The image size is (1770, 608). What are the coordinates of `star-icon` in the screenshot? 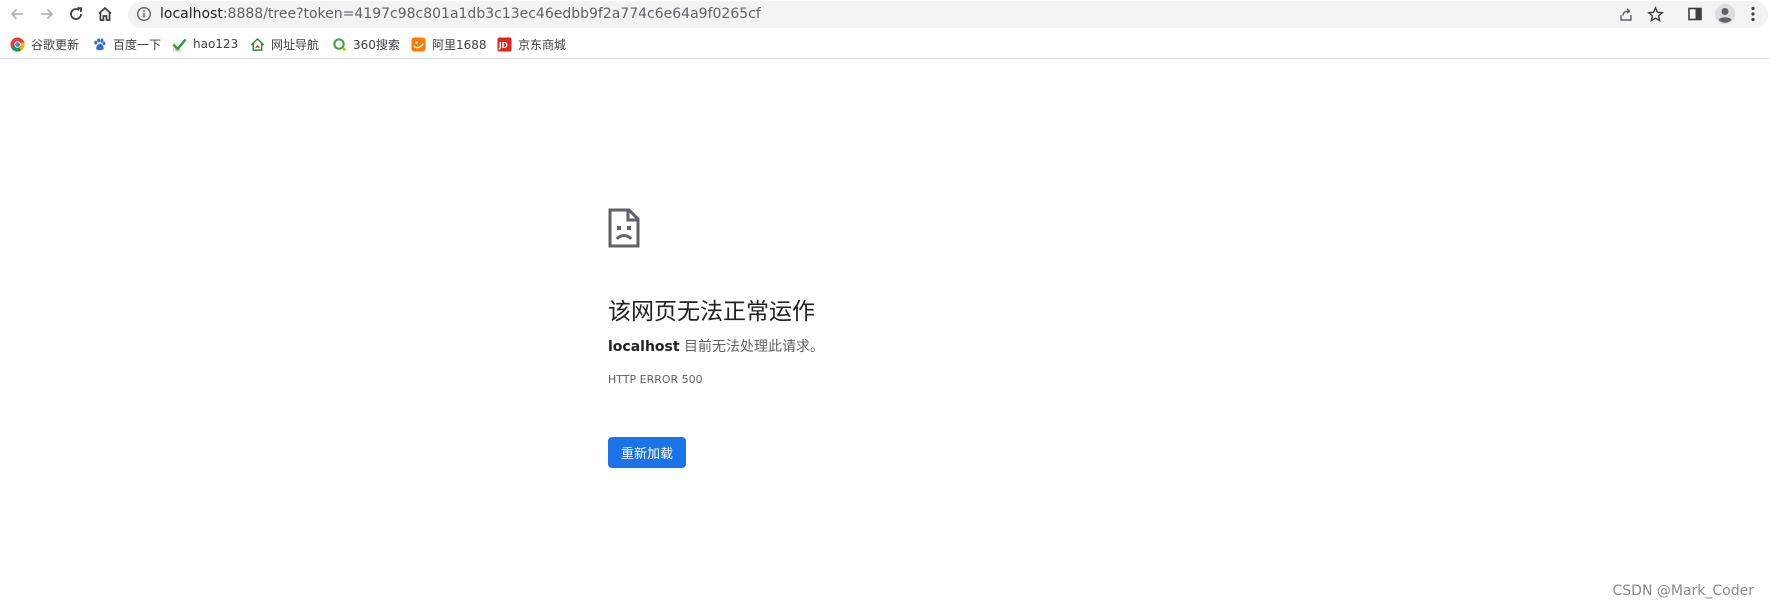 It's located at (1655, 14).